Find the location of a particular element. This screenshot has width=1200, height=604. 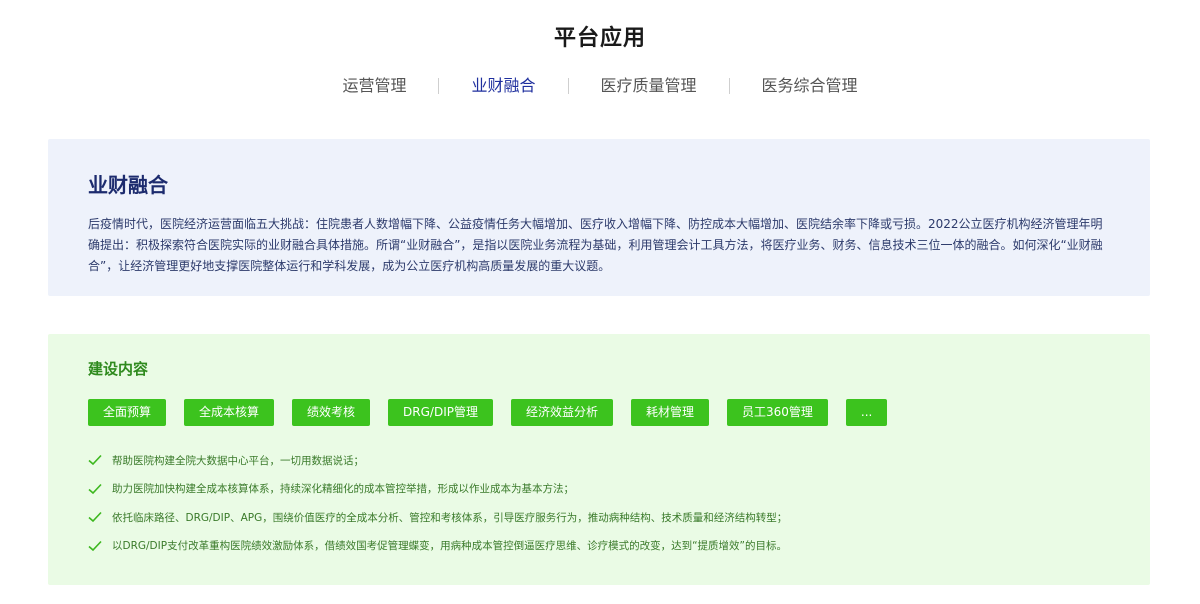

tag-consumables: 耗材管理 is located at coordinates (670, 412).